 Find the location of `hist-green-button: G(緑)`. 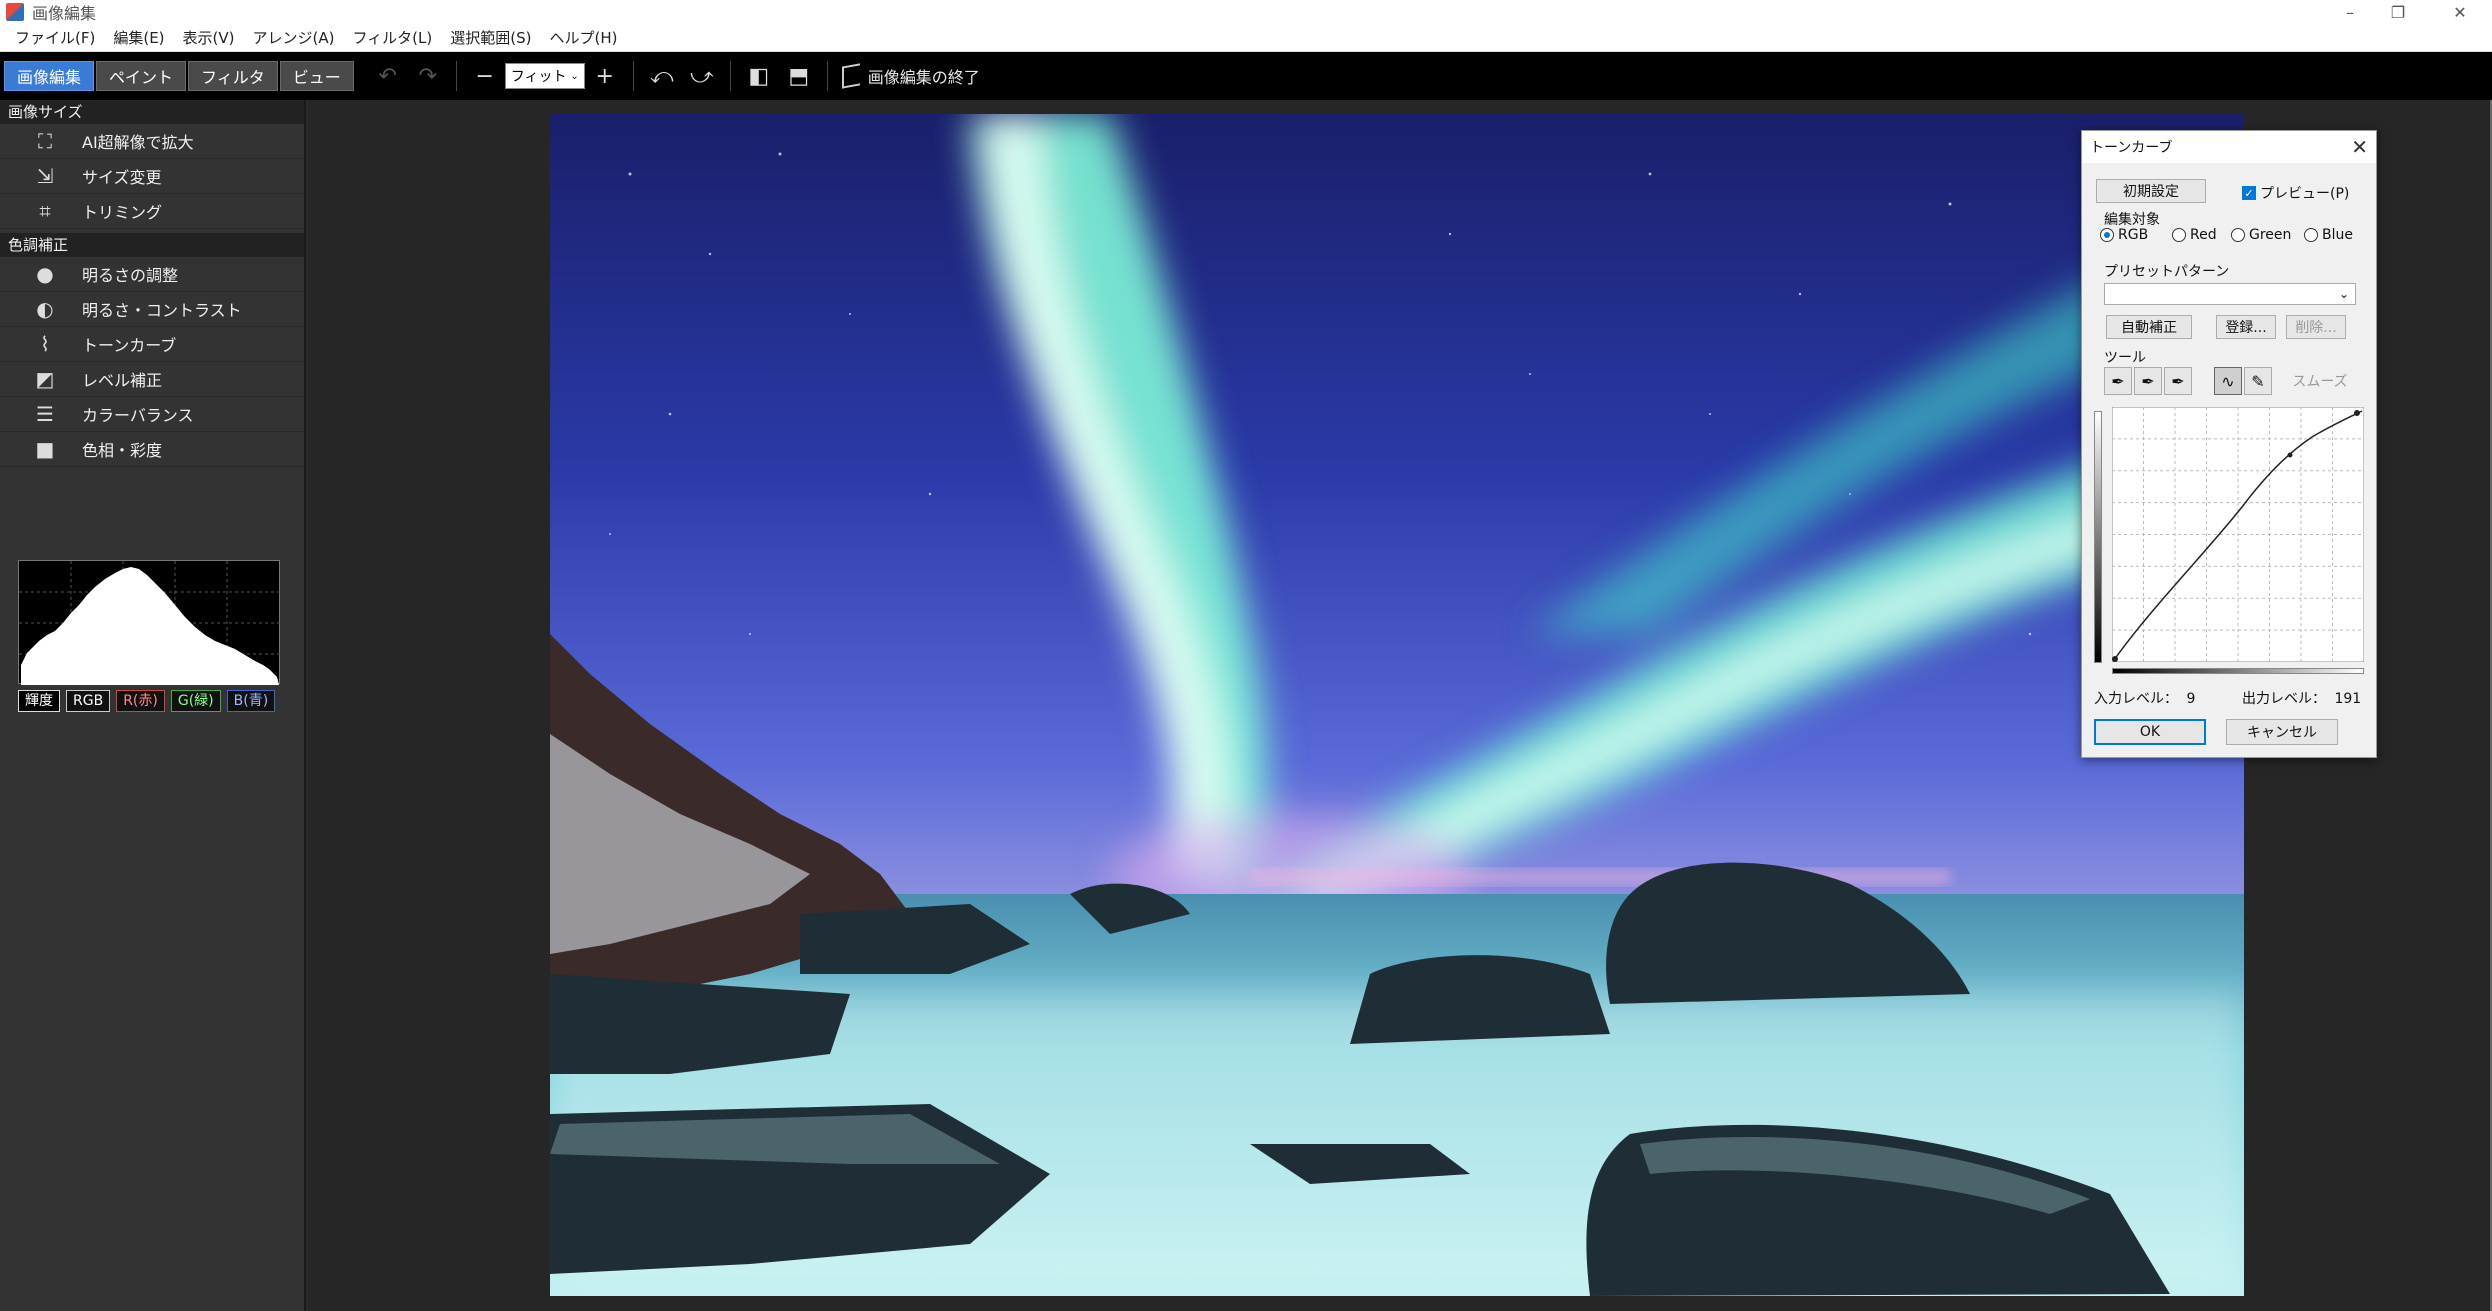

hist-green-button: G(緑) is located at coordinates (195, 701).